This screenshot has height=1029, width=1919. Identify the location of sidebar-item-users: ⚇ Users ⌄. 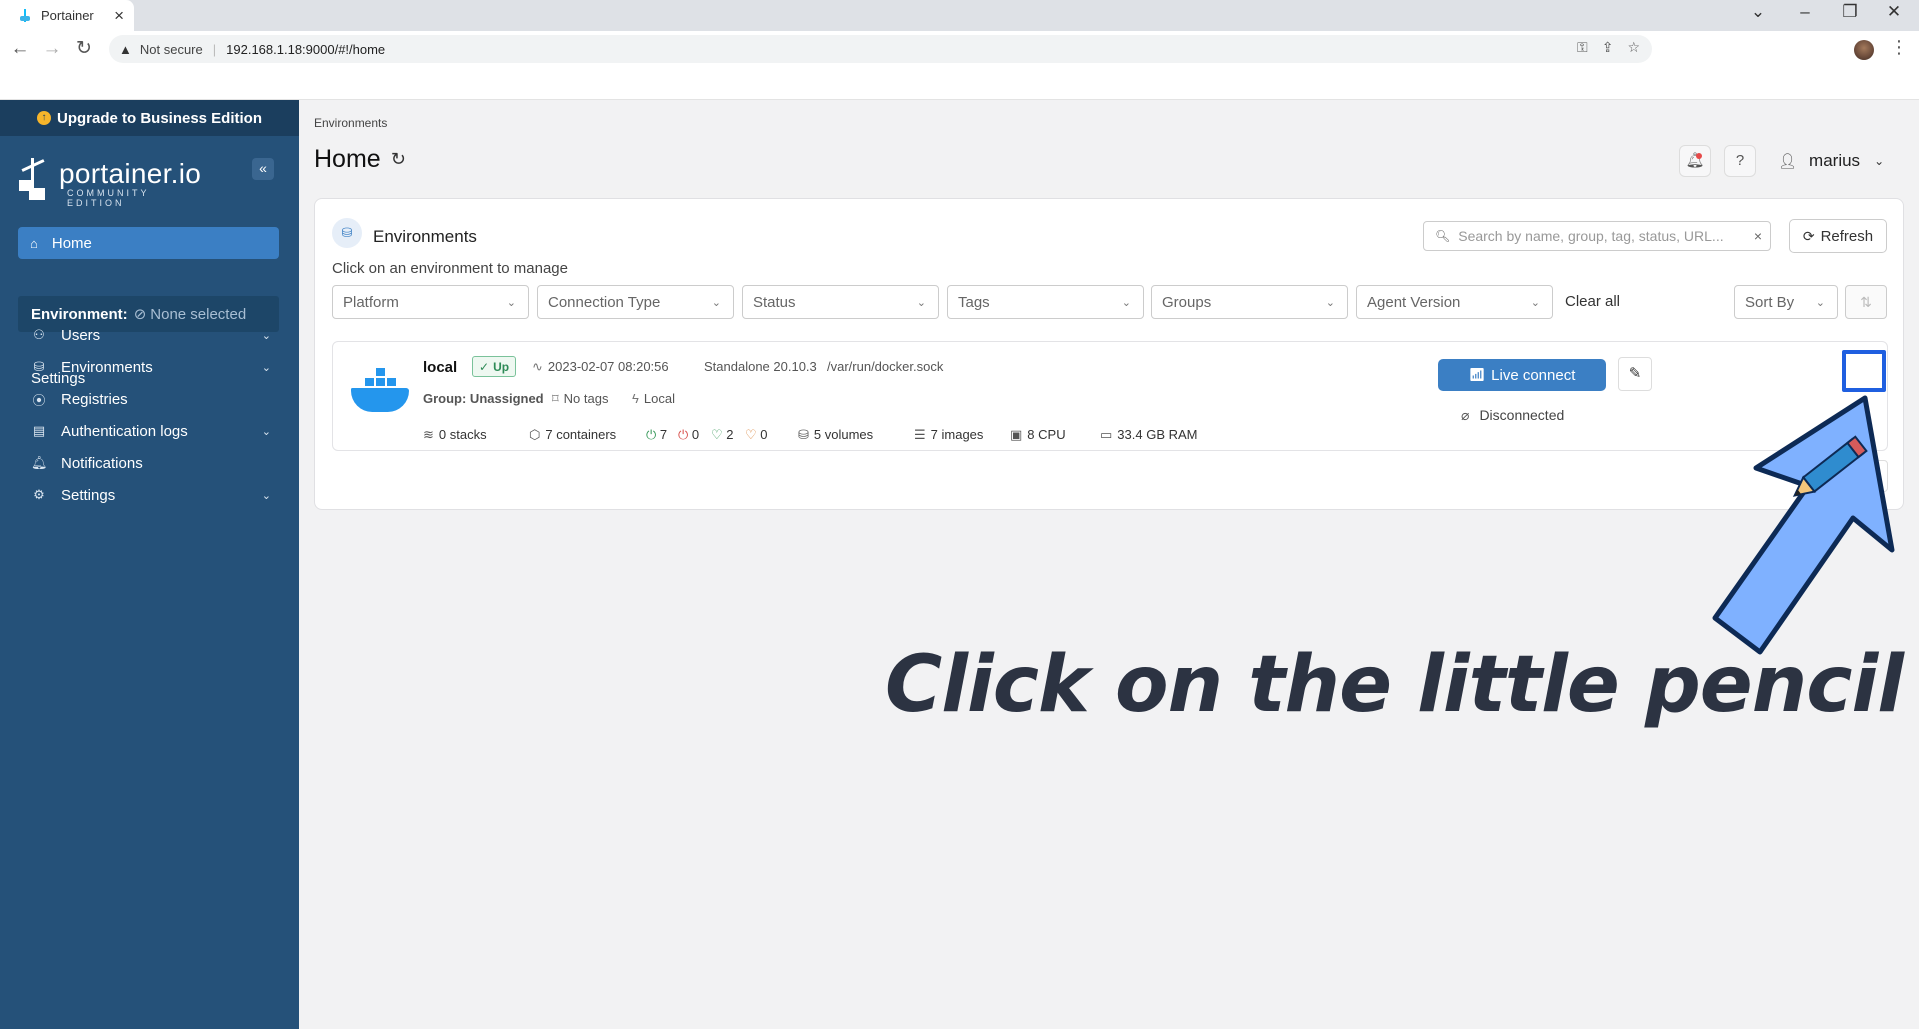
(151, 335).